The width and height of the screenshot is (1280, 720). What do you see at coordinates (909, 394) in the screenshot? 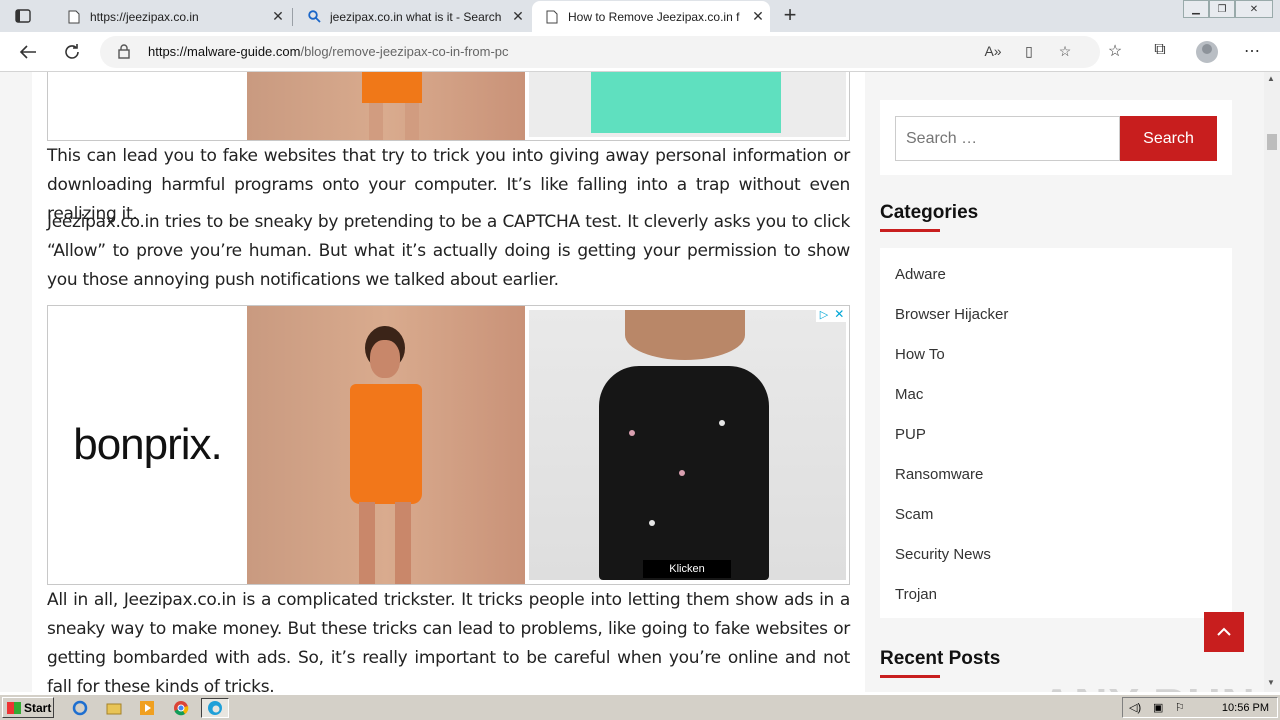
I see `category-link: Mac` at bounding box center [909, 394].